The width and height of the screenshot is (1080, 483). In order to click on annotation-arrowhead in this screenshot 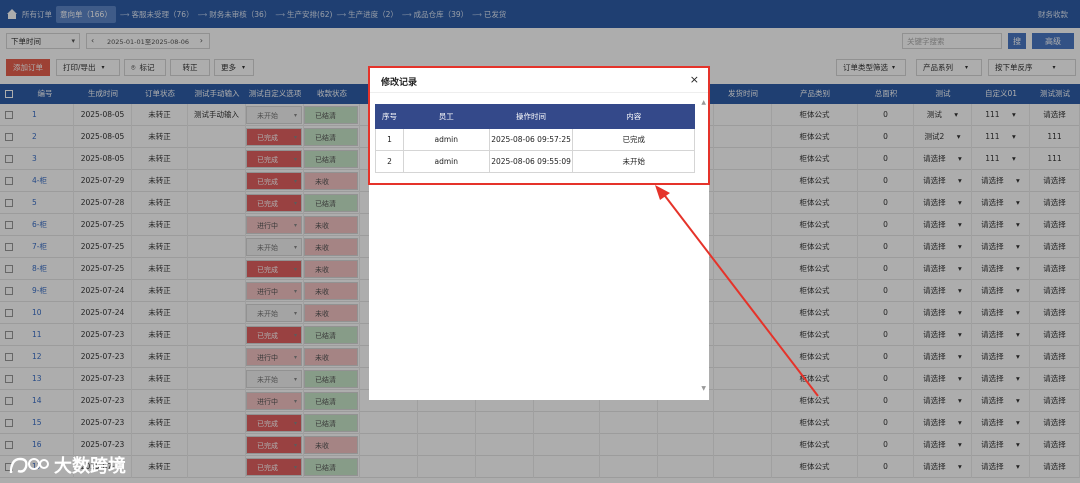, I will do `click(662, 192)`.